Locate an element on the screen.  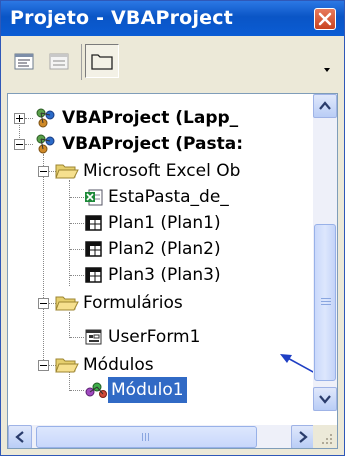
scroll-down-button is located at coordinates (325, 399).